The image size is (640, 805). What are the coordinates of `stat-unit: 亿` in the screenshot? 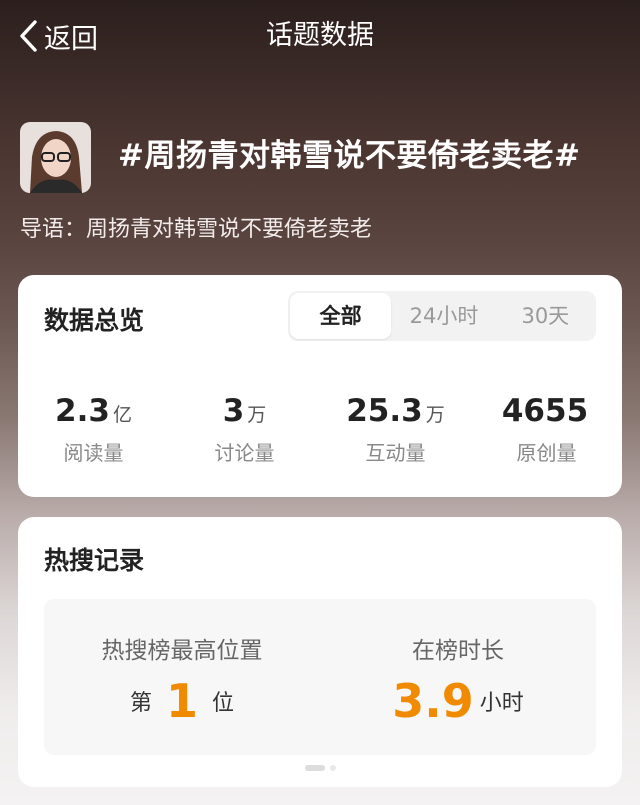 It's located at (122, 415).